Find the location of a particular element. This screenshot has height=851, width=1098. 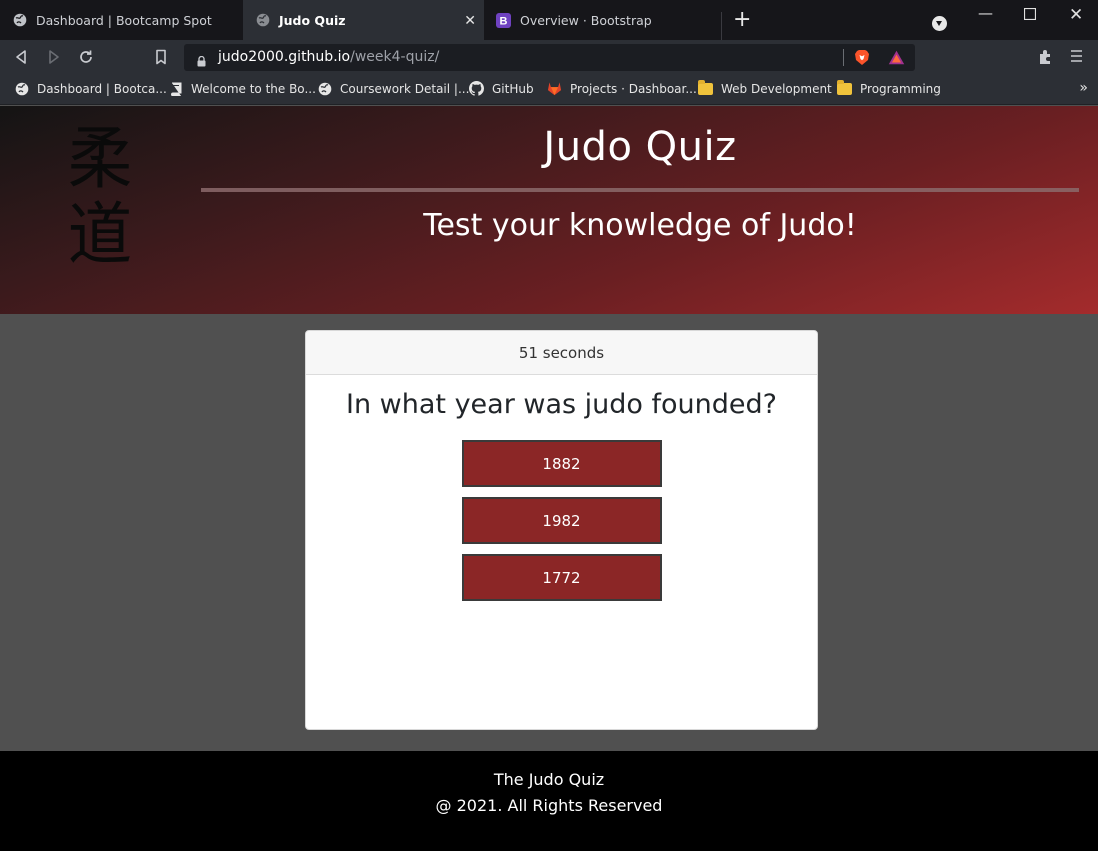

answer-button: 1982 is located at coordinates (561, 520).